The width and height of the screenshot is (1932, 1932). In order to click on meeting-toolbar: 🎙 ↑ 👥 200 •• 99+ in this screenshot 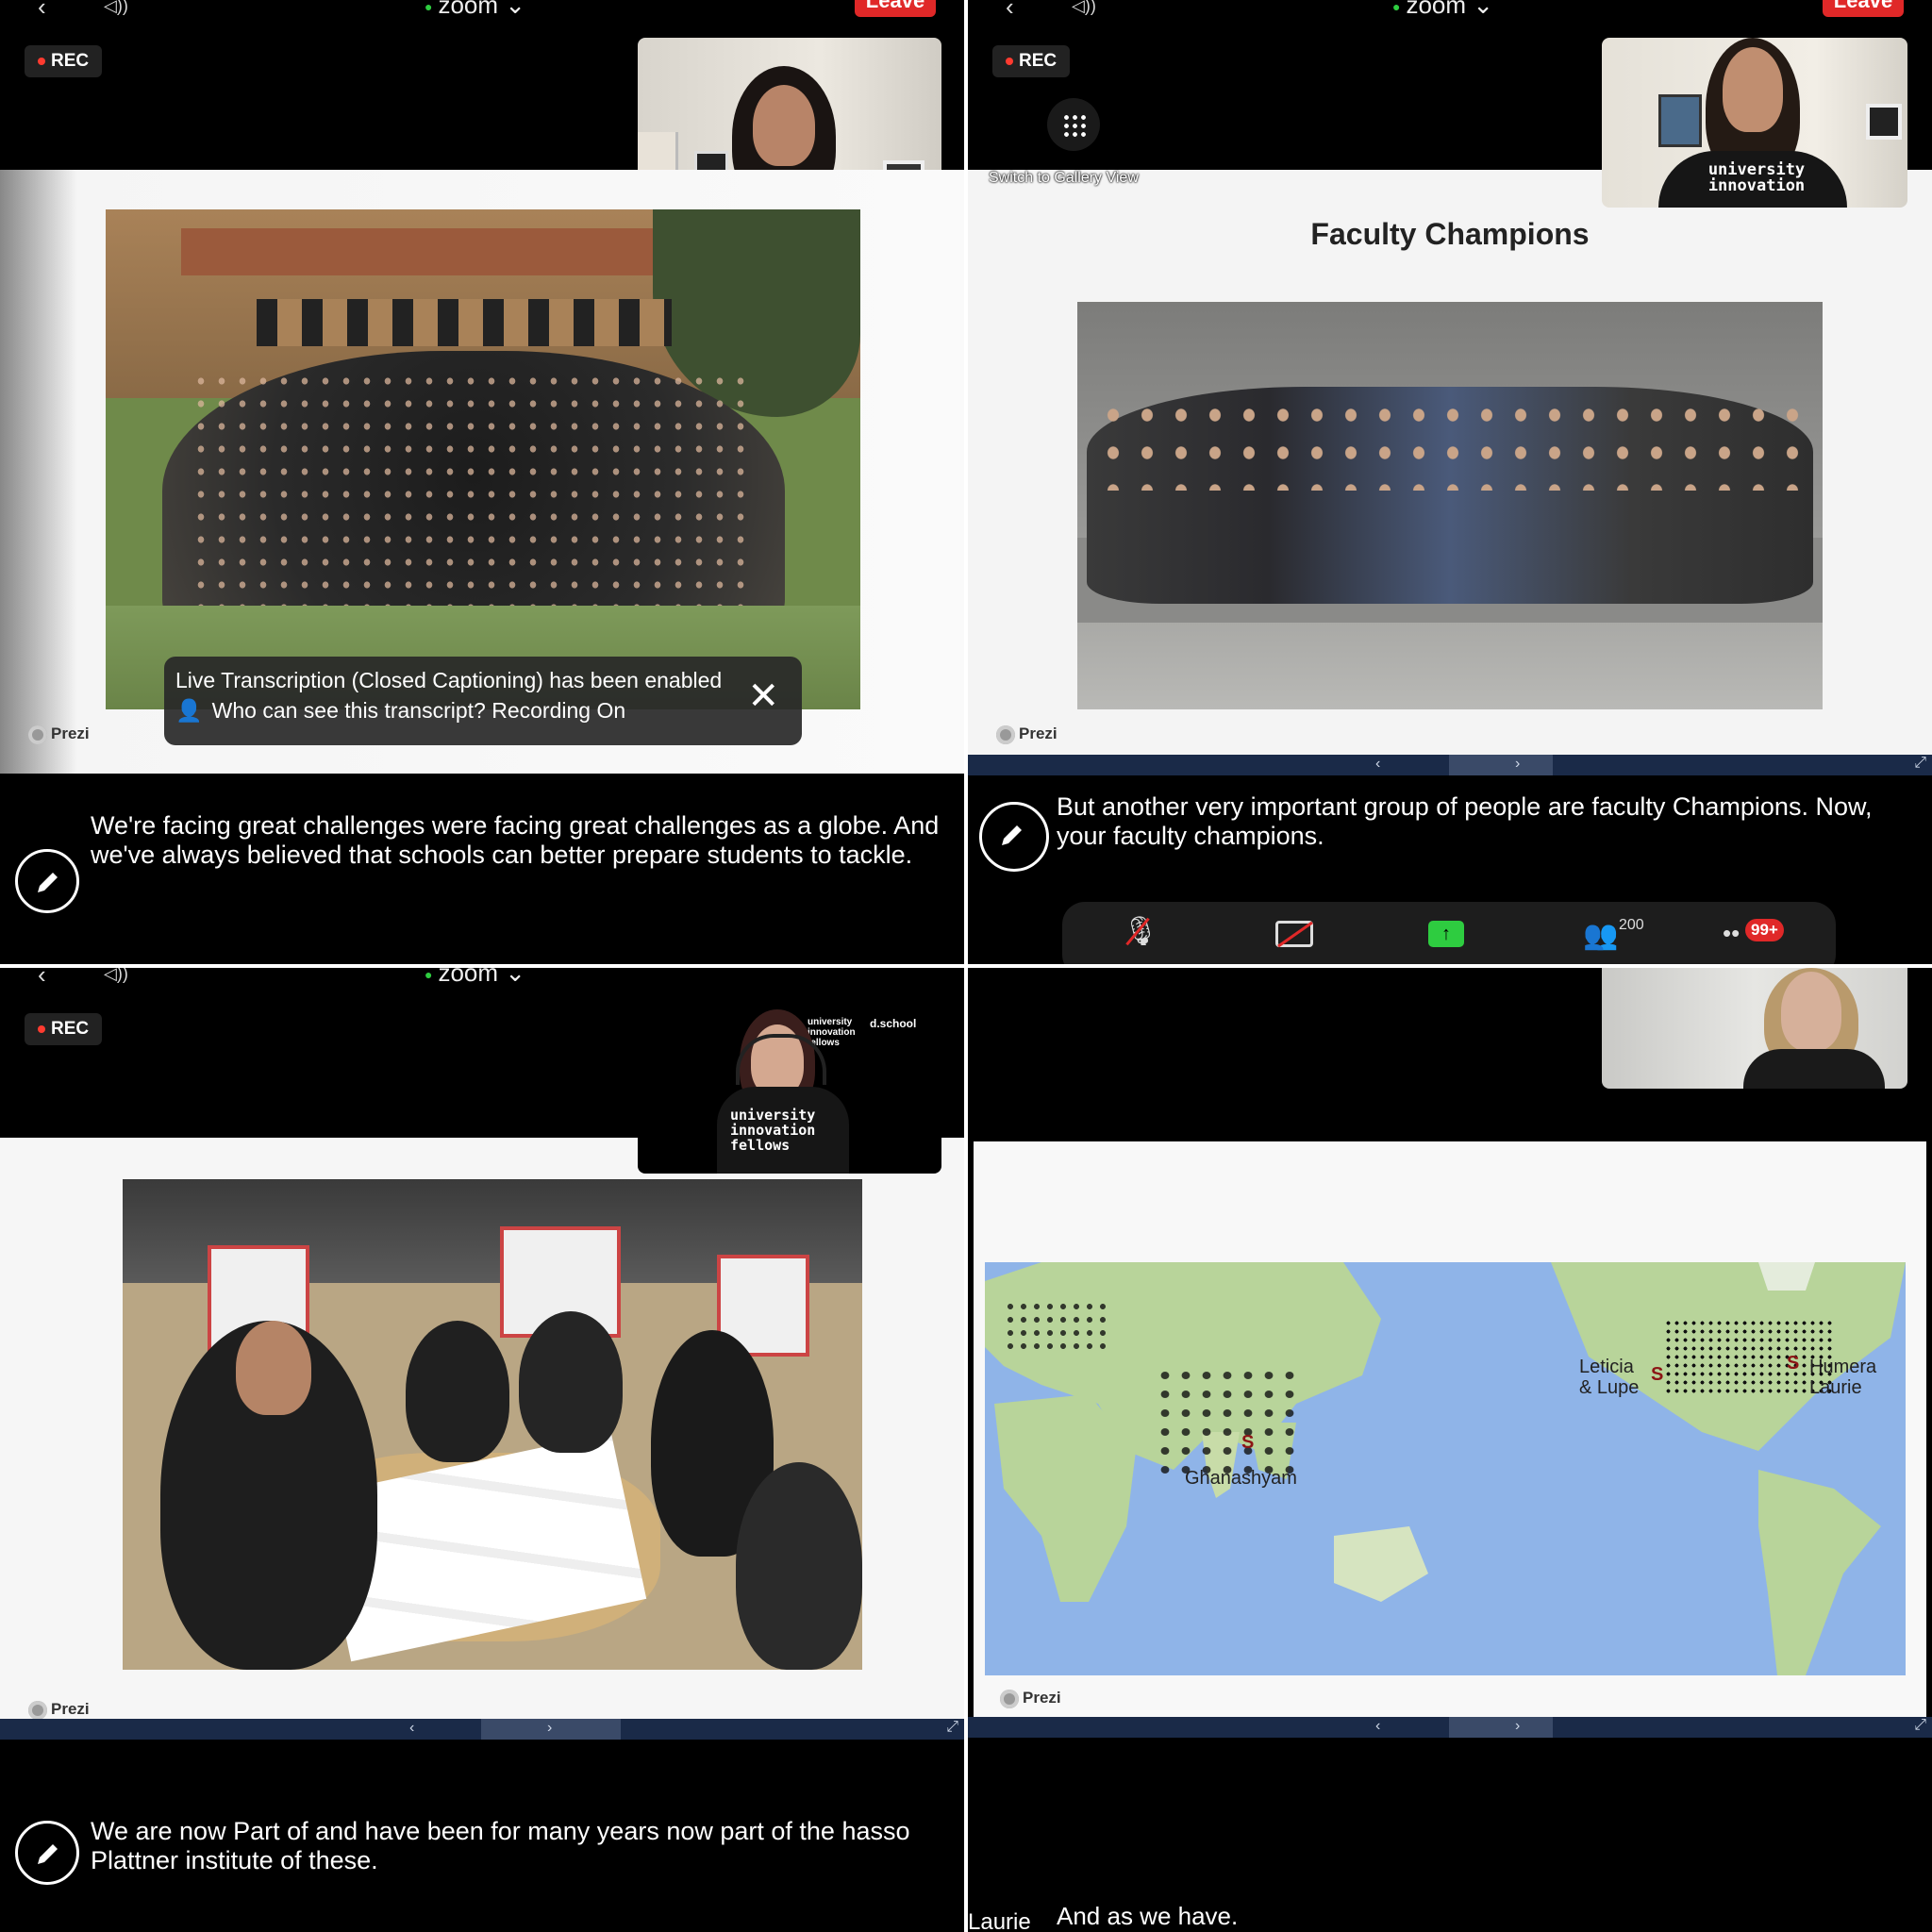, I will do `click(1449, 933)`.